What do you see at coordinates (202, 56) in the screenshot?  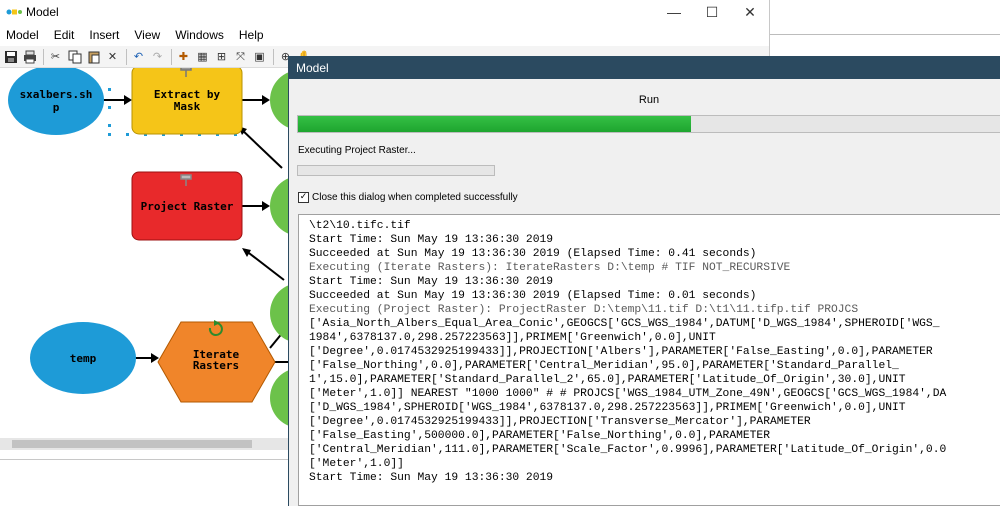 I see `auto-layout-icon: ▦` at bounding box center [202, 56].